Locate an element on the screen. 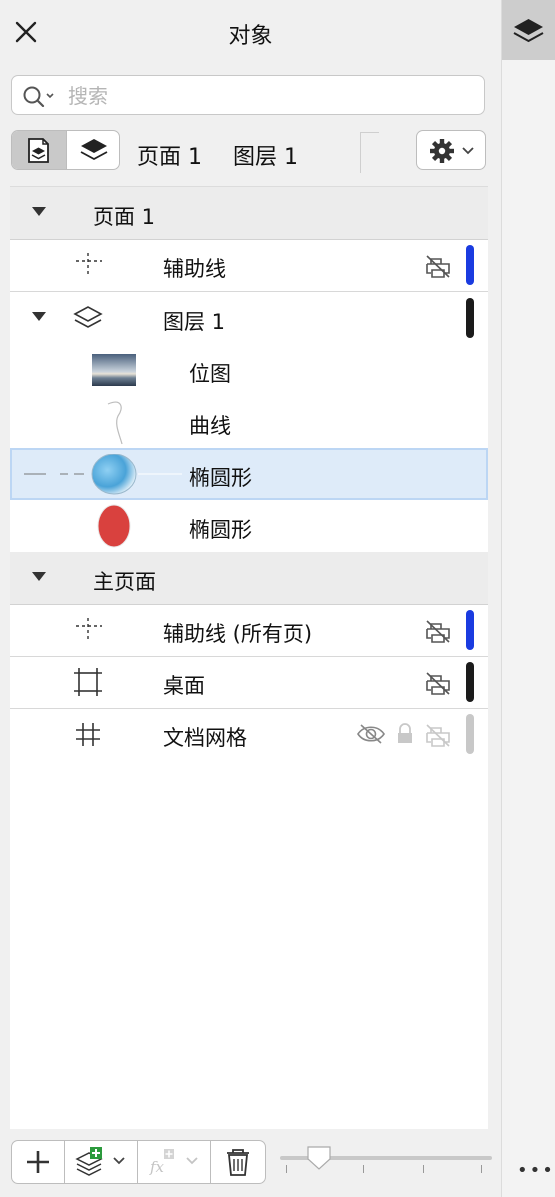 This screenshot has height=1197, width=555. row-label: 桌面 is located at coordinates (184, 686).